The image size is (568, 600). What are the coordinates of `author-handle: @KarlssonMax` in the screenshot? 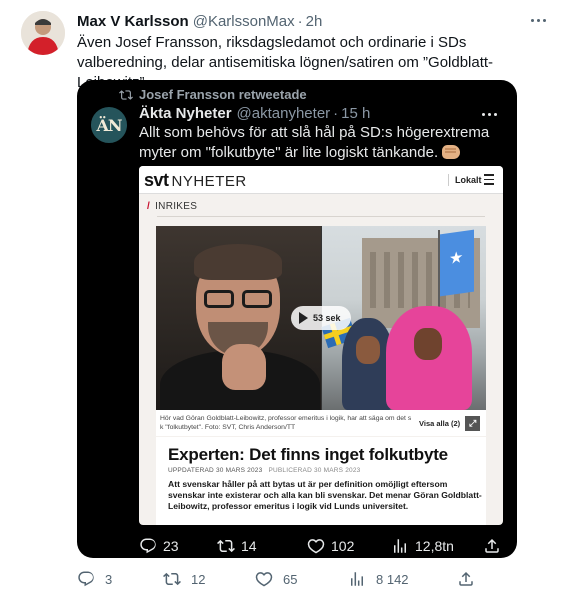 It's located at (244, 21).